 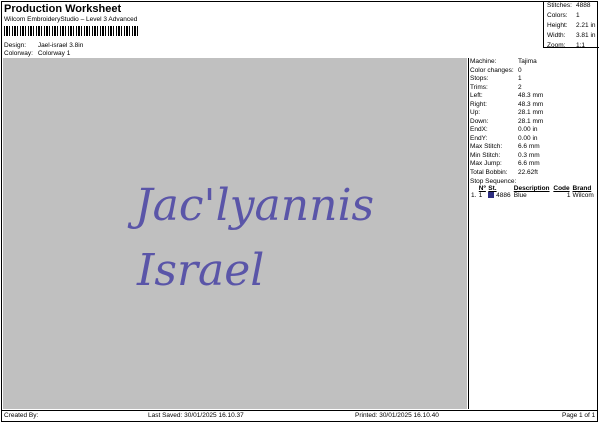 I want to click on machine-info-row: Stops: 1, so click(x=534, y=79).